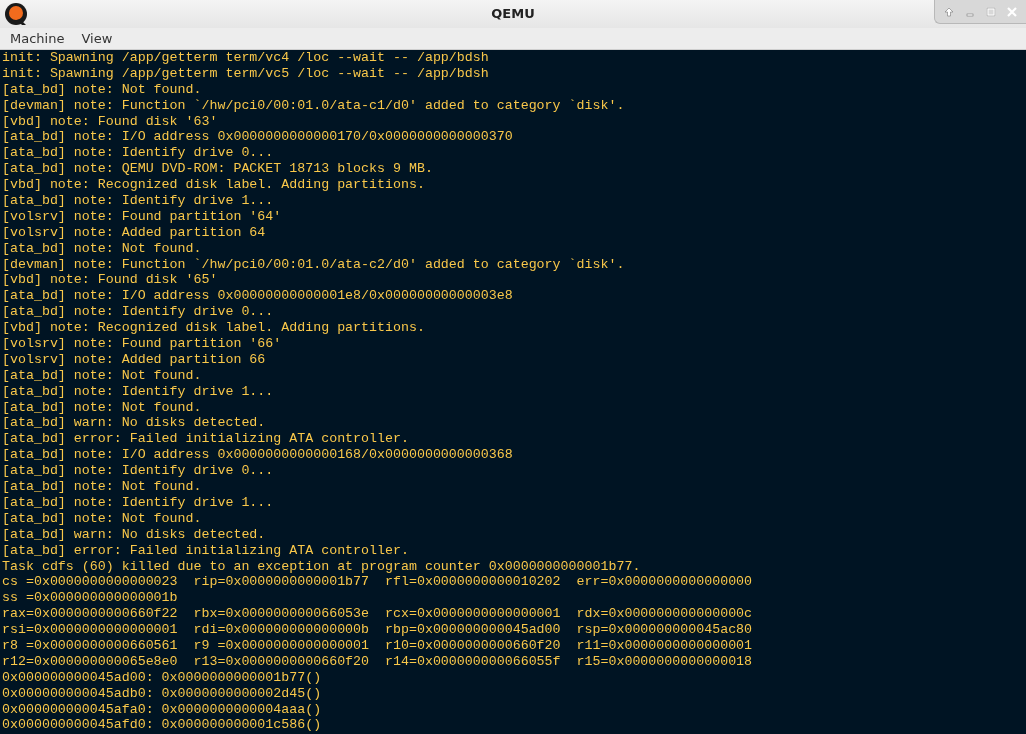 The height and width of the screenshot is (734, 1026). What do you see at coordinates (90, 598) in the screenshot?
I see `console-line: ss =0x000000000000001b` at bounding box center [90, 598].